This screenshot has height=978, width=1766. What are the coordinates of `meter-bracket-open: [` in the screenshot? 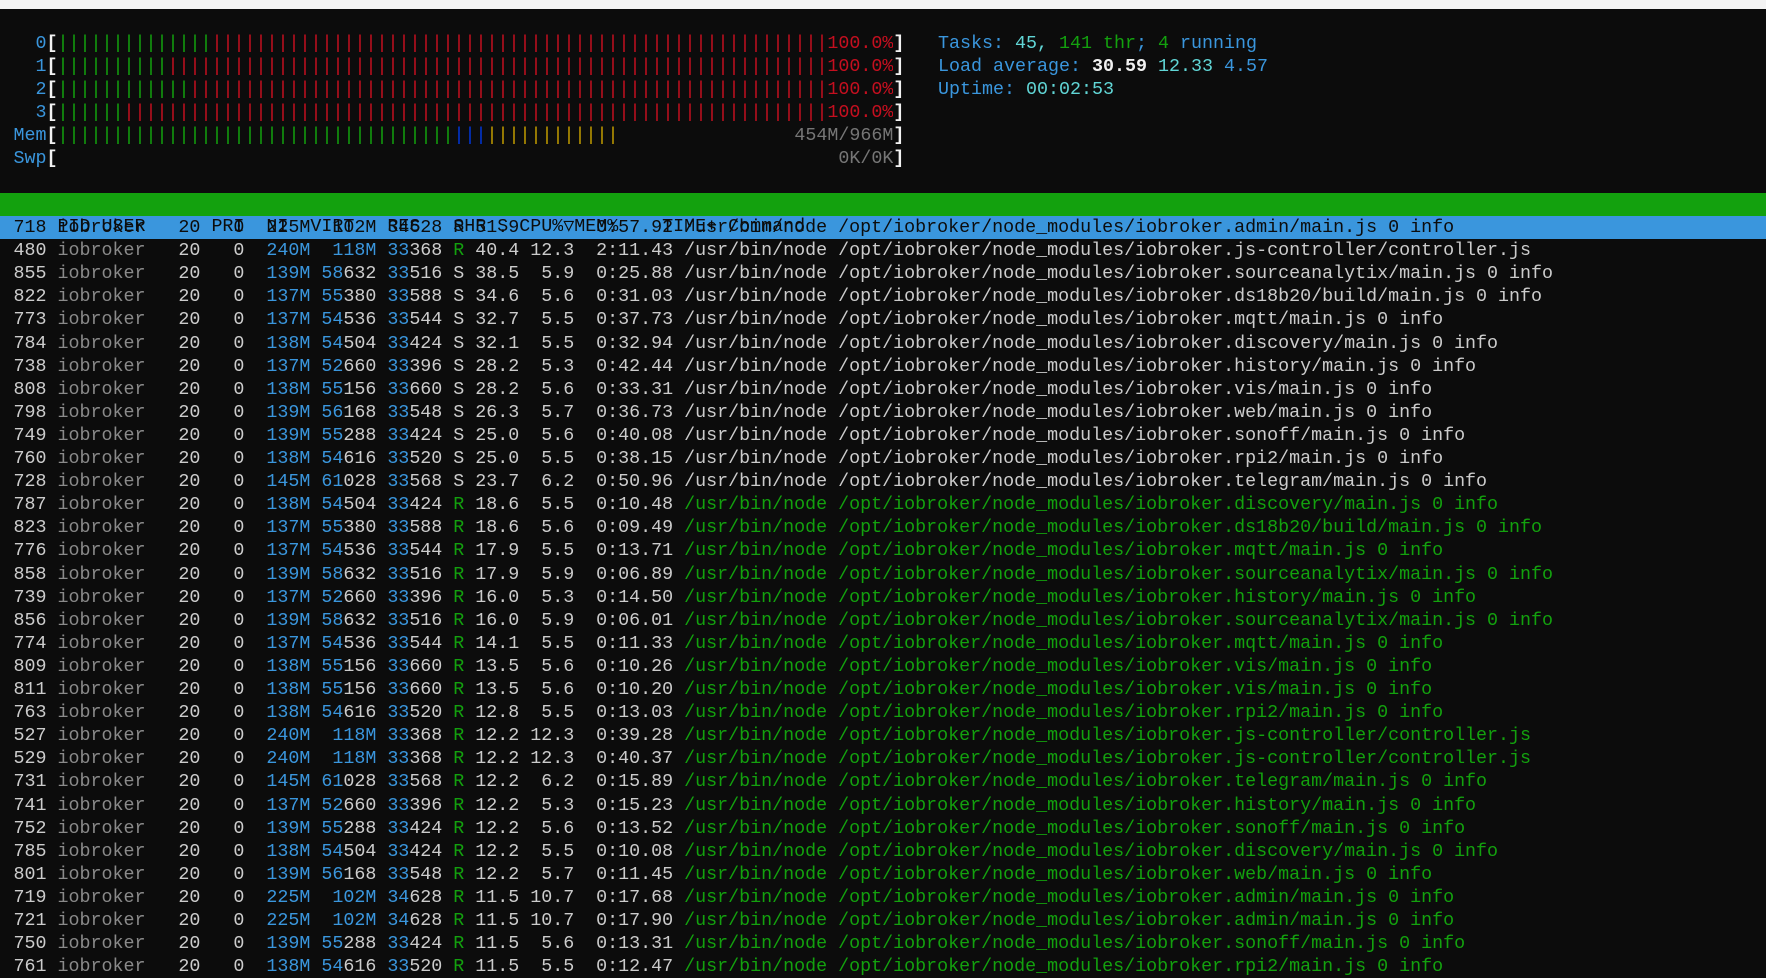 It's located at (52, 66).